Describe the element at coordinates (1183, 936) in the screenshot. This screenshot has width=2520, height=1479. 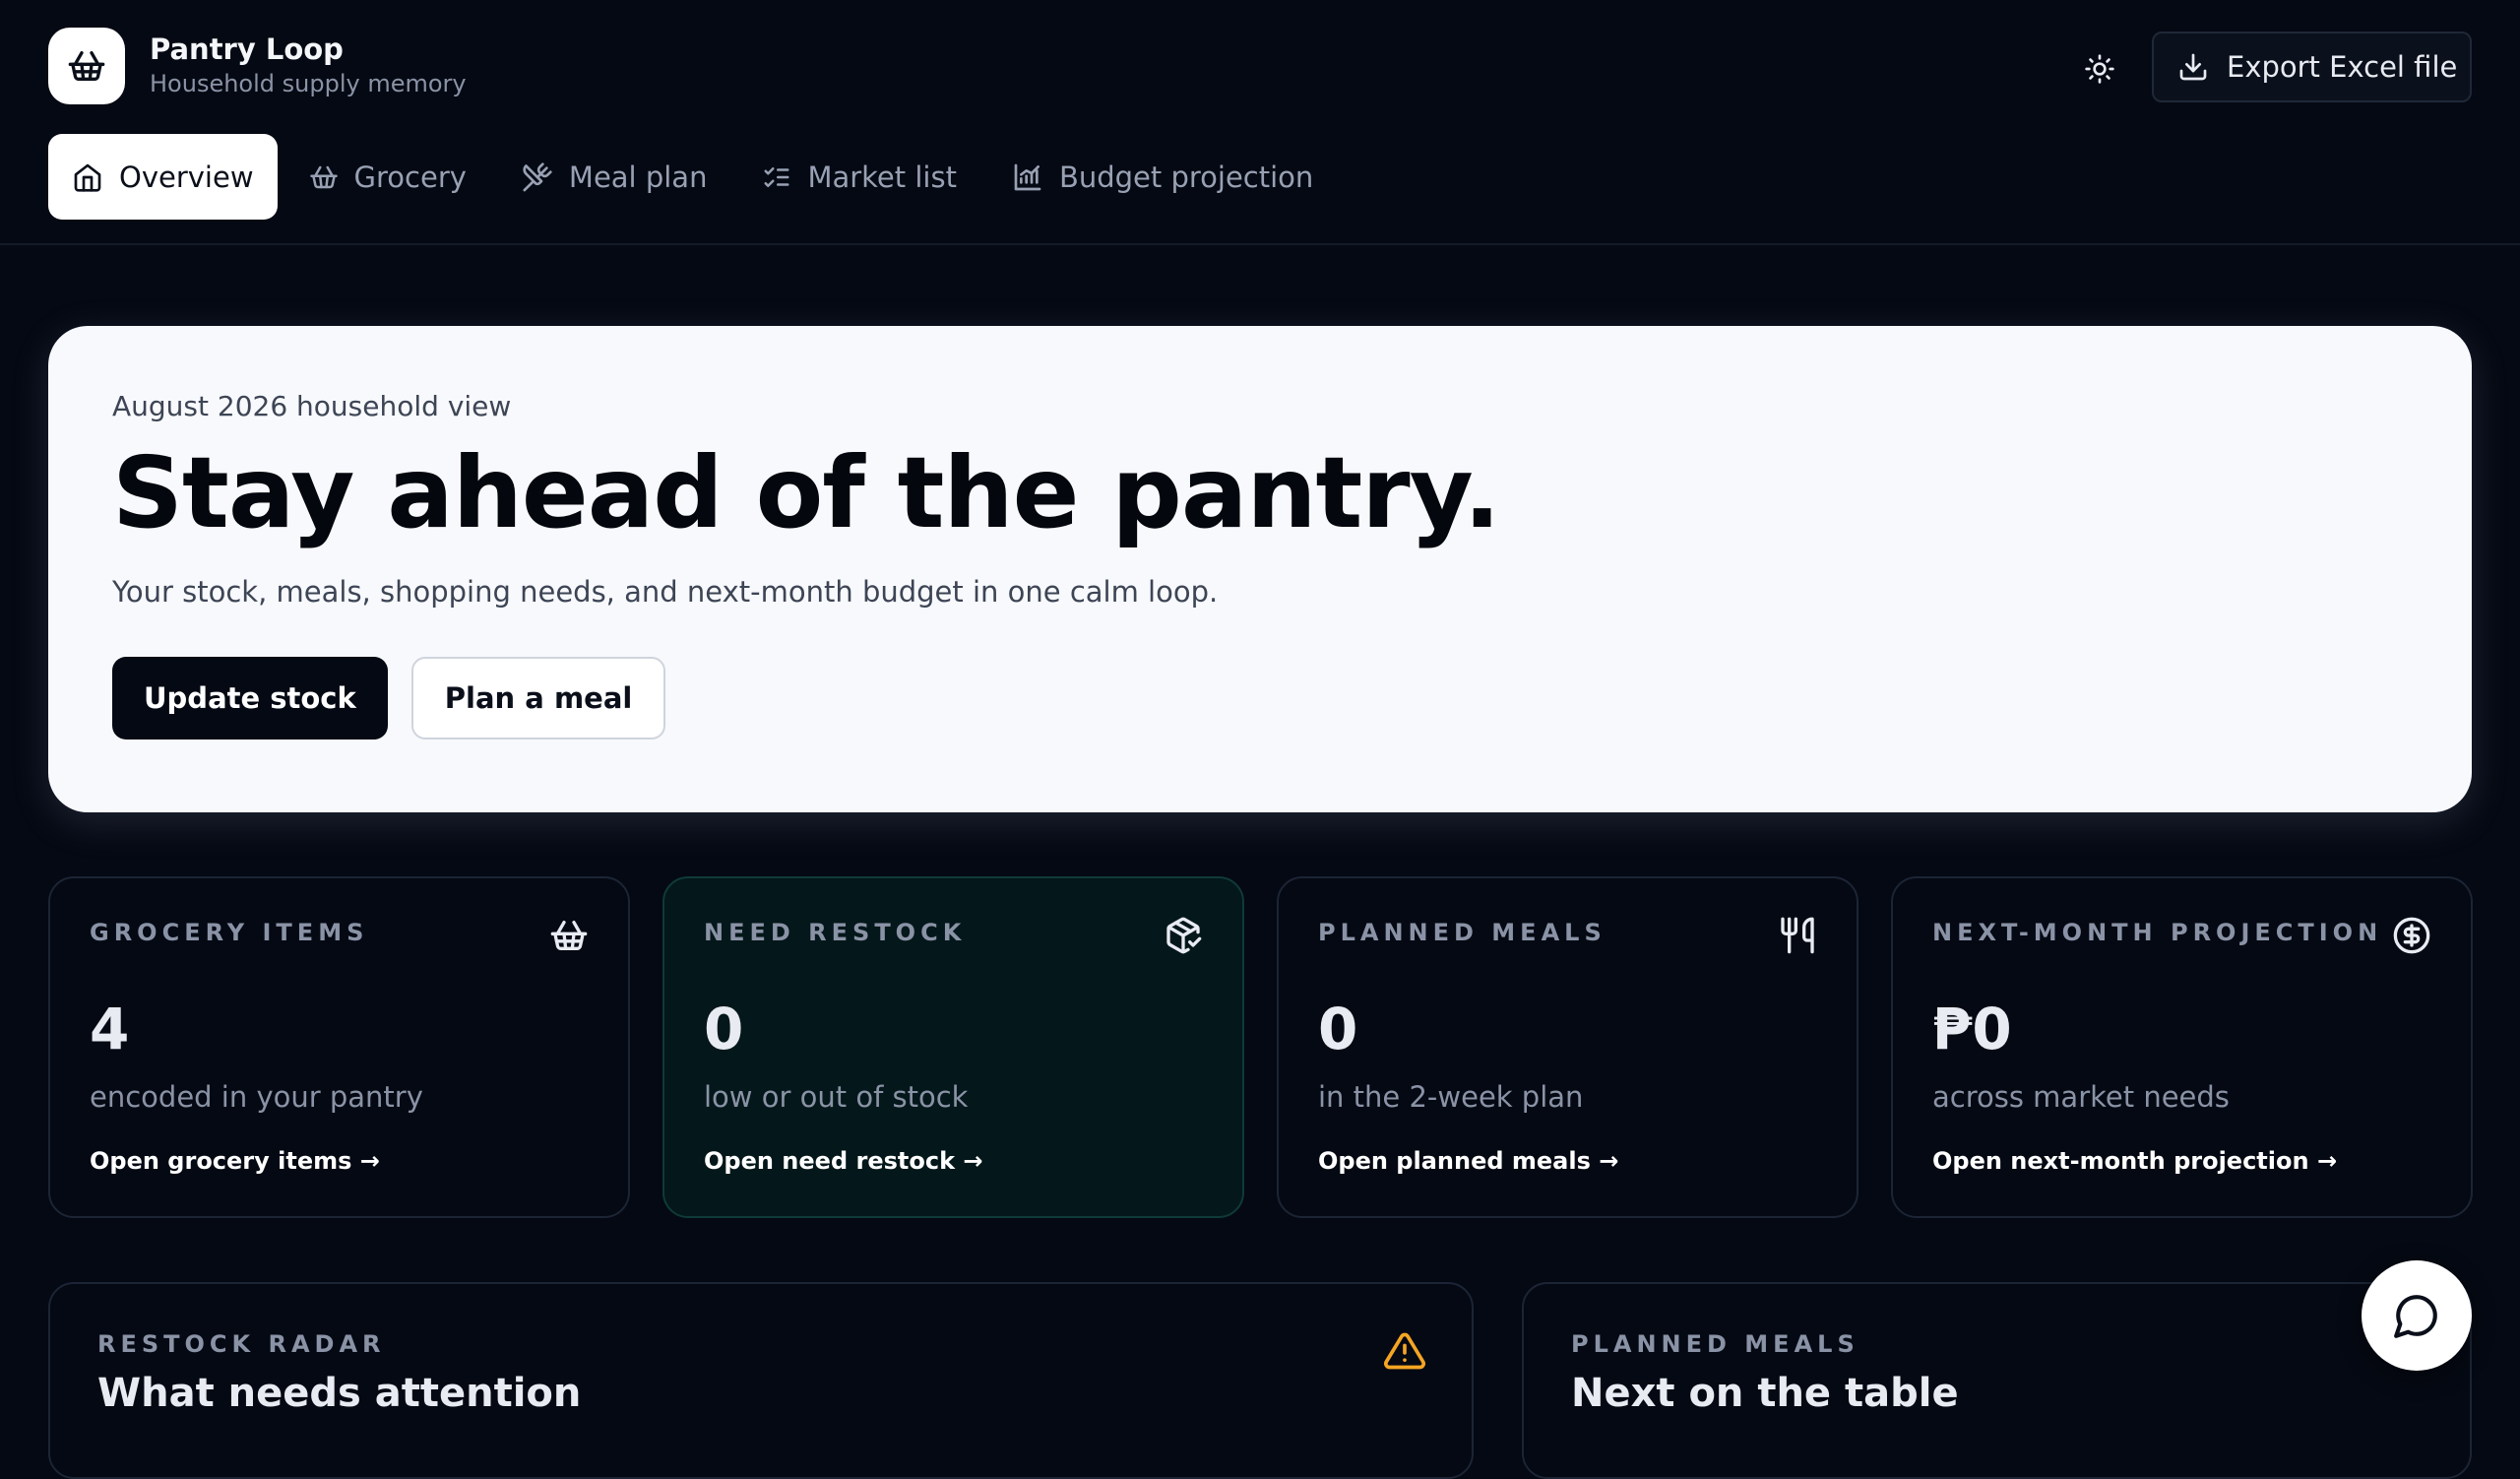
I see `package-check-icon` at that location.